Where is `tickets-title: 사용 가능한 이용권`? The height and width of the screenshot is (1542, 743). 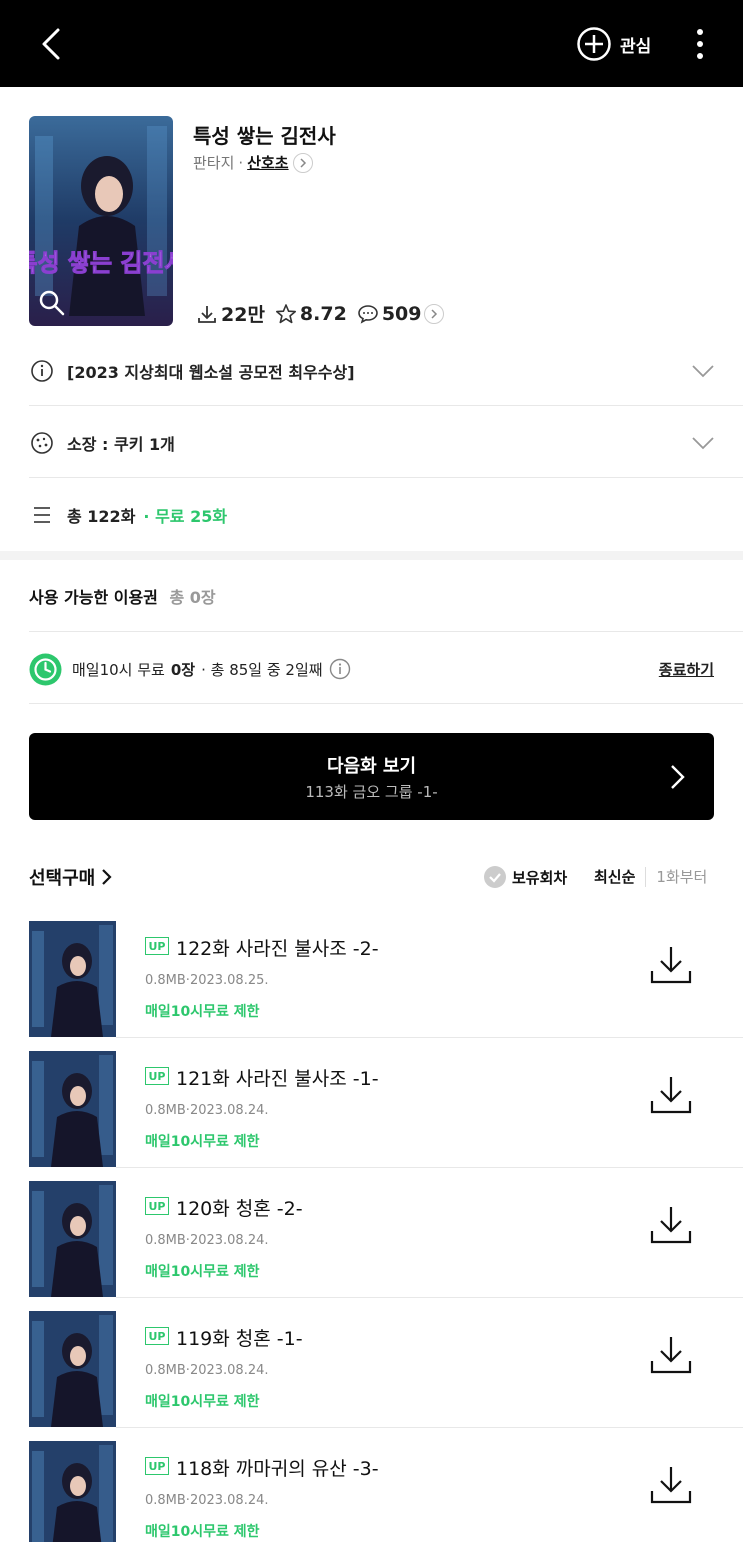 tickets-title: 사용 가능한 이용권 is located at coordinates (93, 597).